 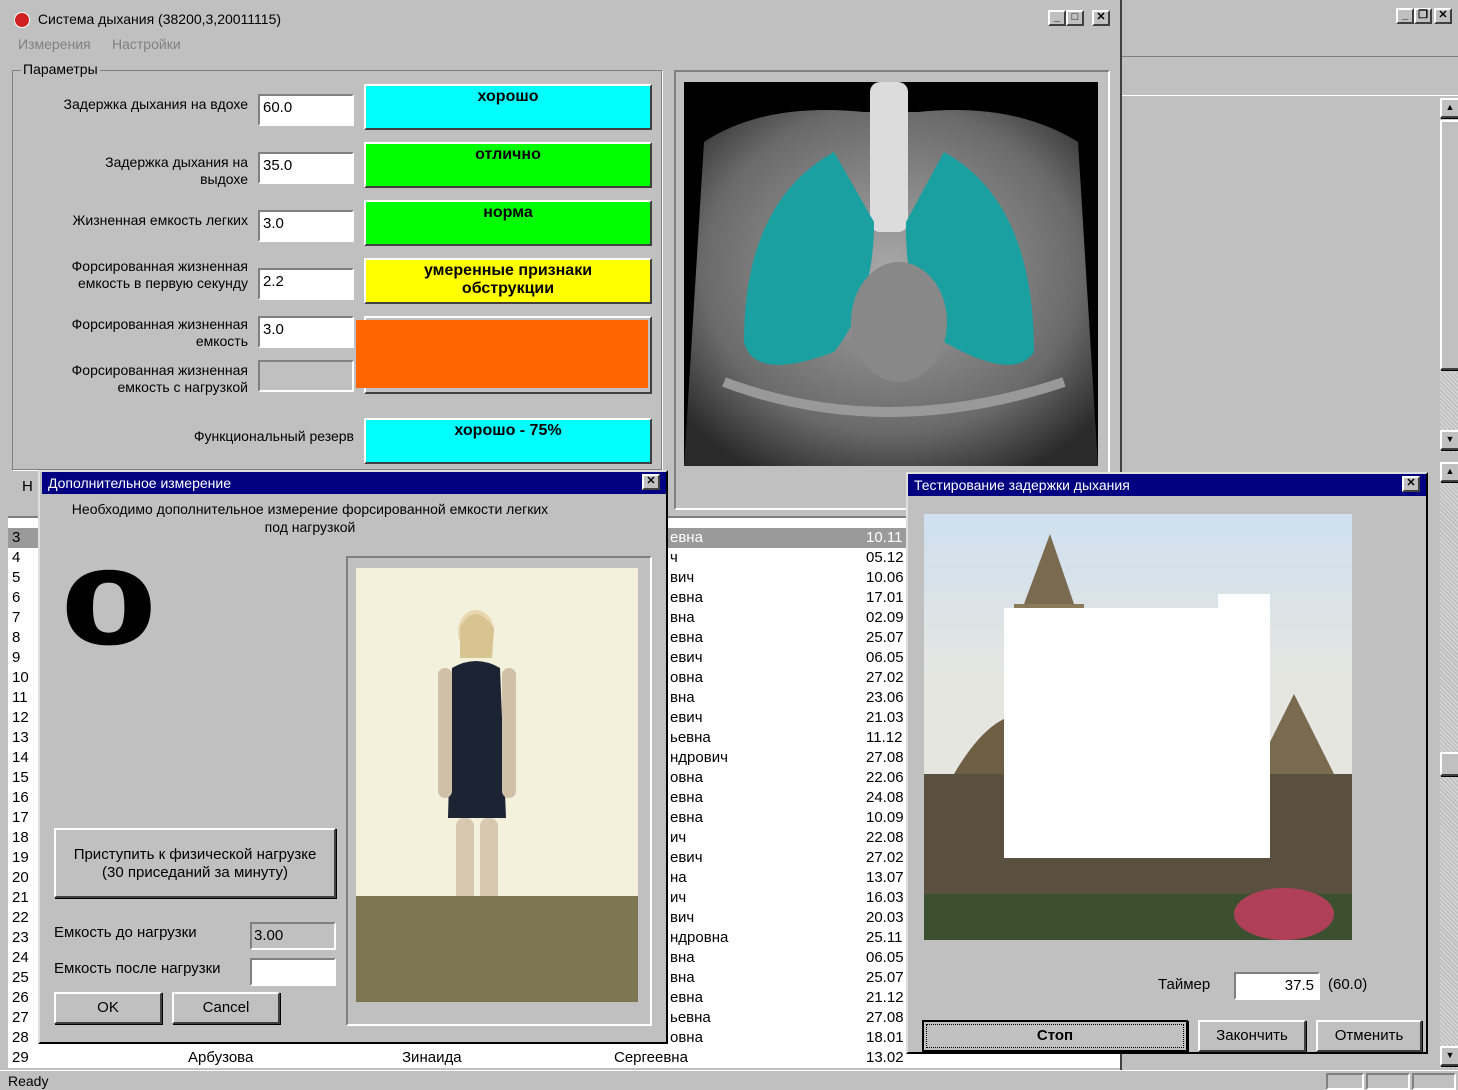 I want to click on list-row-number: 15, so click(x=20, y=778).